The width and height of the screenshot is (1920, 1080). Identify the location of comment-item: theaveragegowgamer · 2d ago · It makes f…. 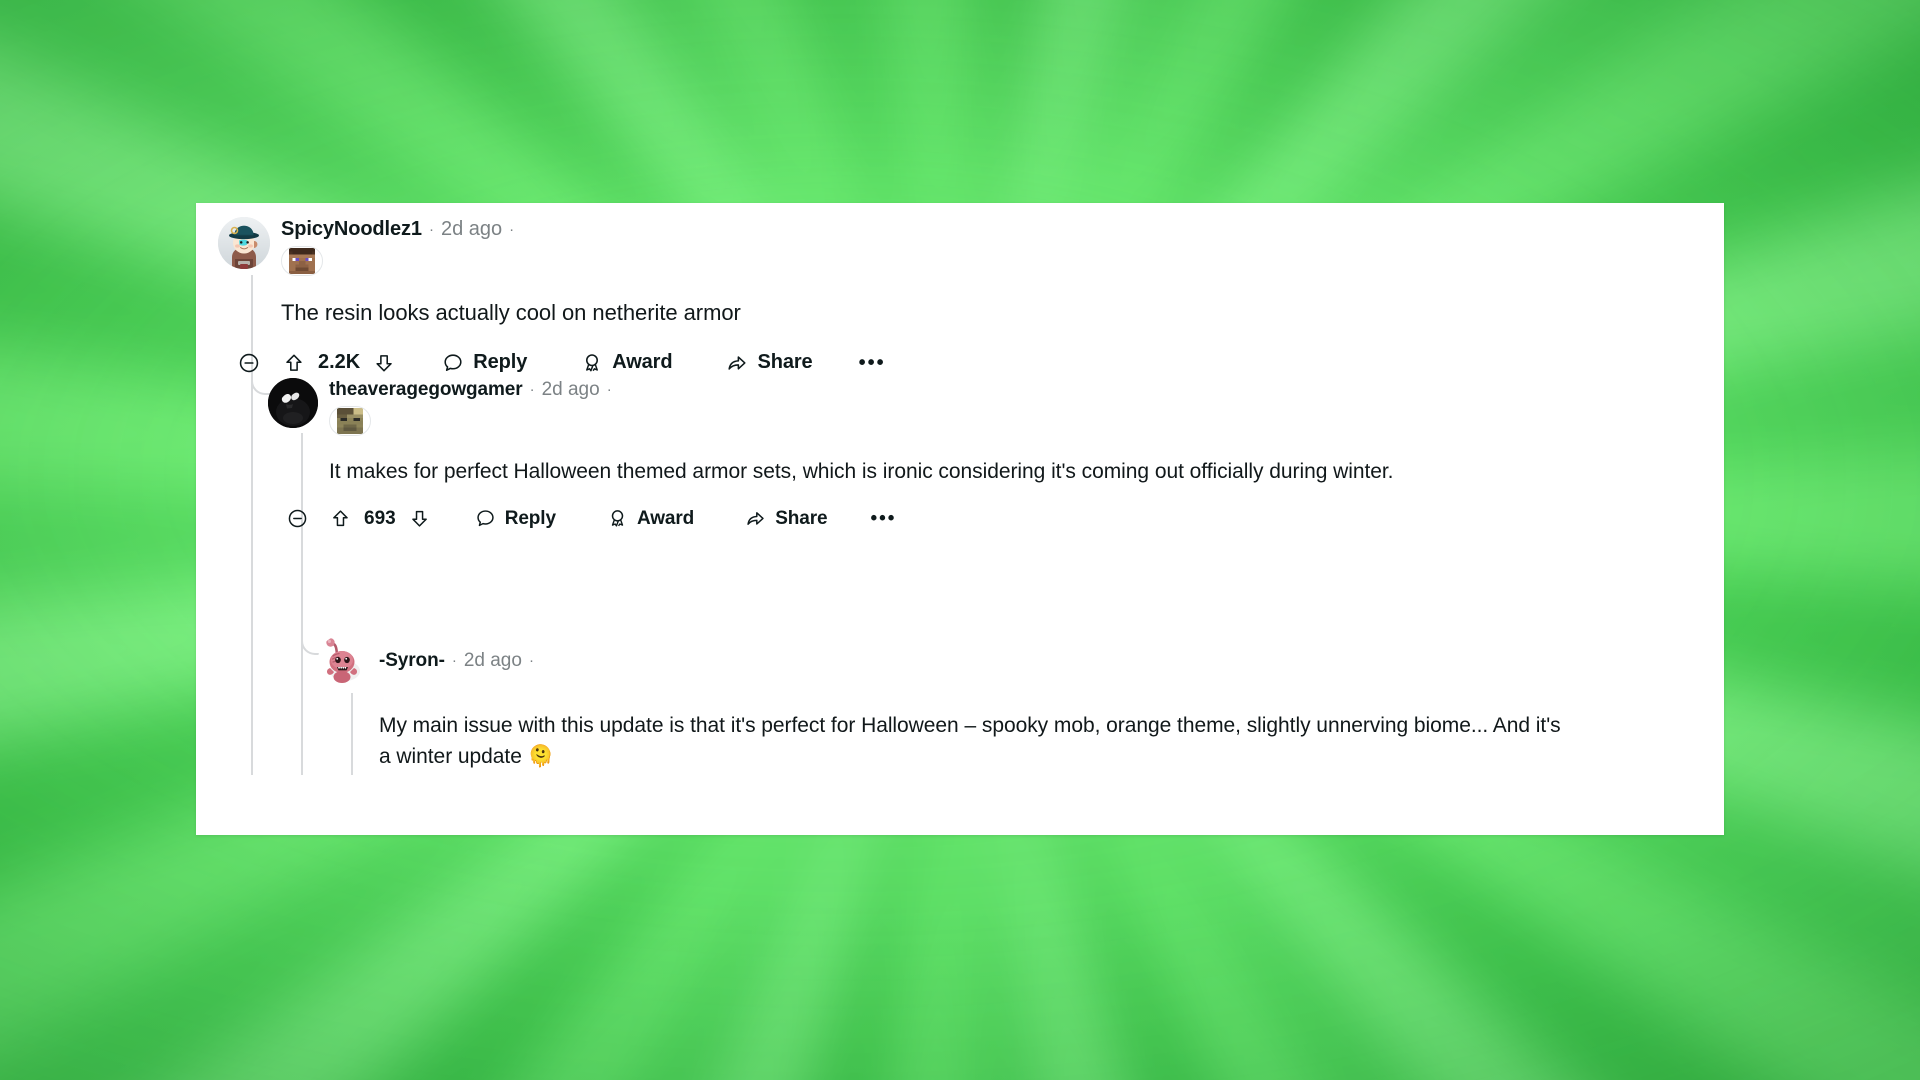
(983, 454).